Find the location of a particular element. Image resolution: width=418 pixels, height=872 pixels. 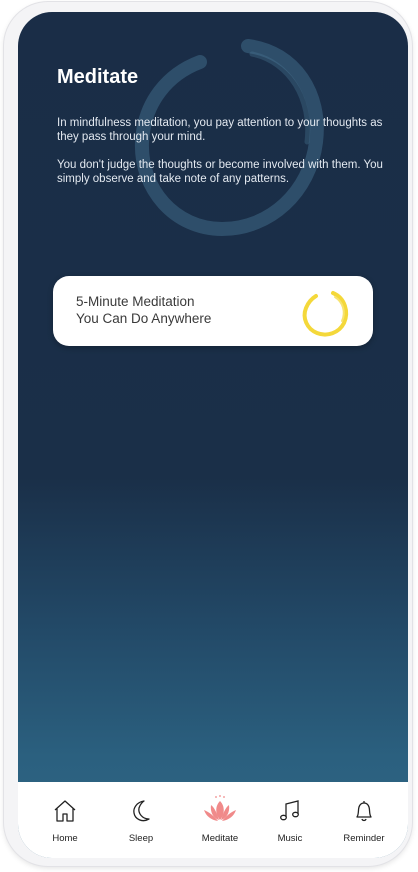

tab-music-label: Music is located at coordinates (290, 838).